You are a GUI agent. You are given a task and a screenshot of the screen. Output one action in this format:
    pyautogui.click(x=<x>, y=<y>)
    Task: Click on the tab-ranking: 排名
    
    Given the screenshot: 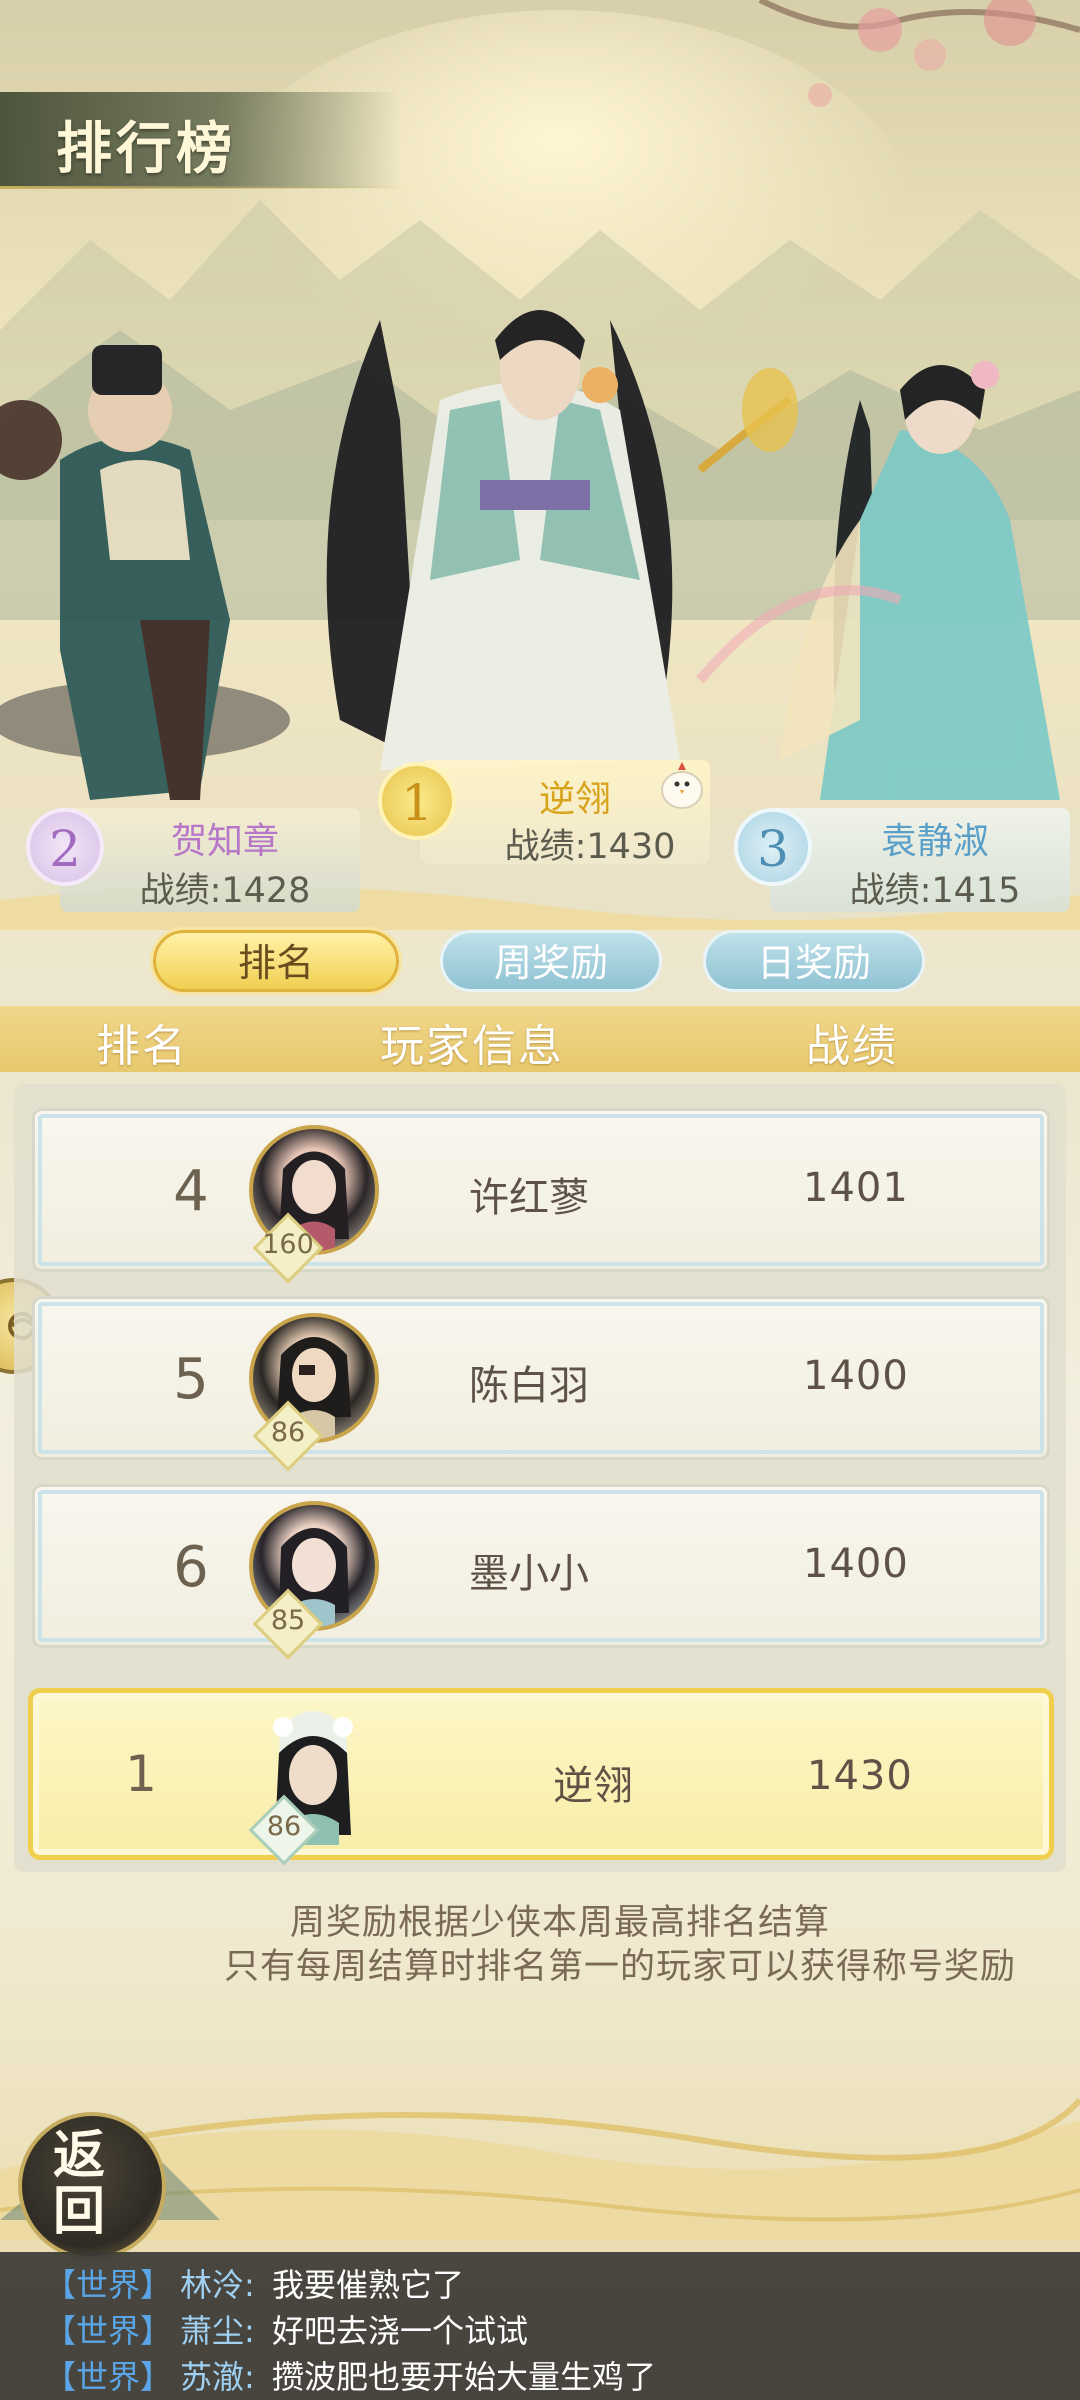 What is the action you would take?
    pyautogui.click(x=276, y=961)
    